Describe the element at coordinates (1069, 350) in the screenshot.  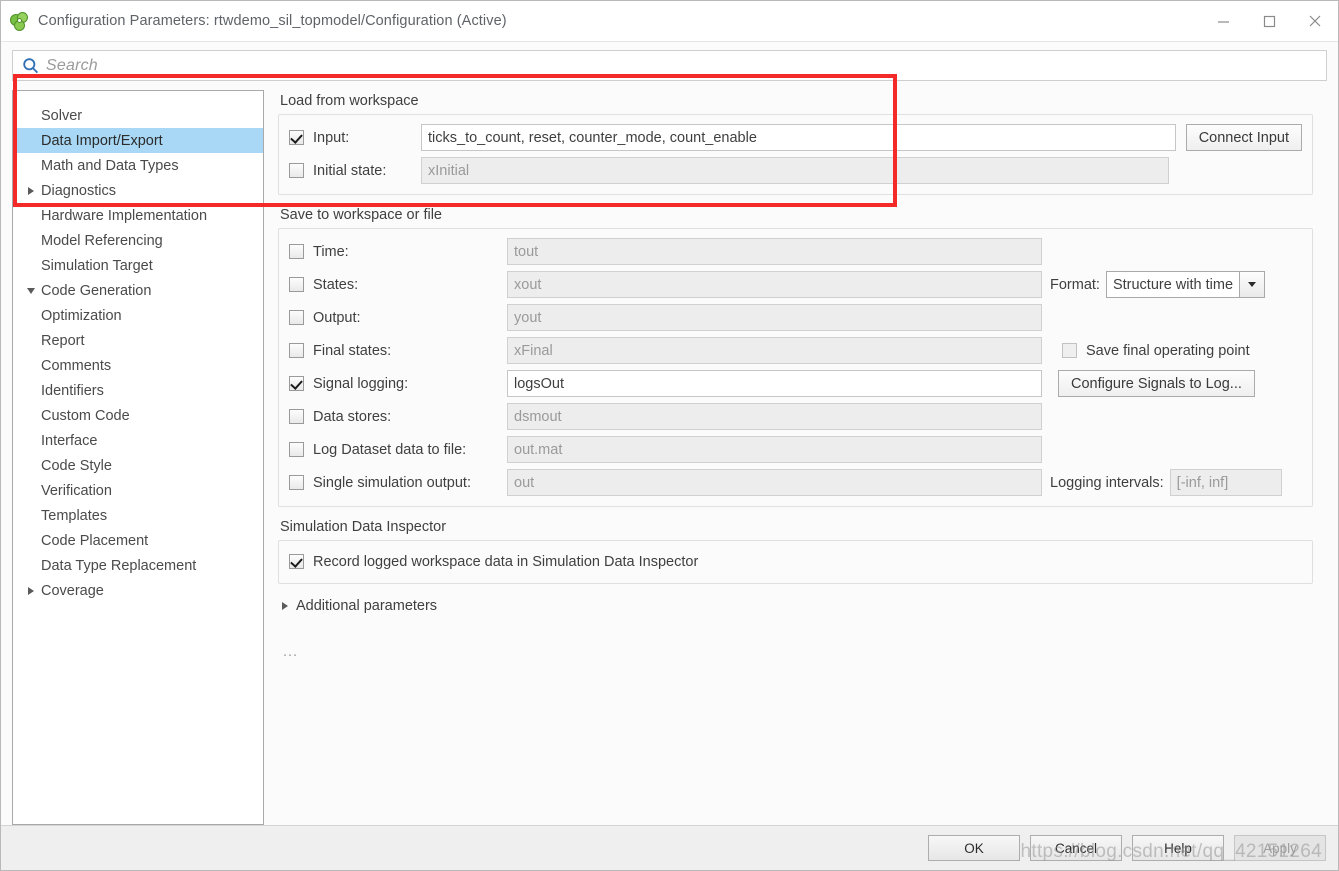
I see `save-final-operating-point-checkbox` at that location.